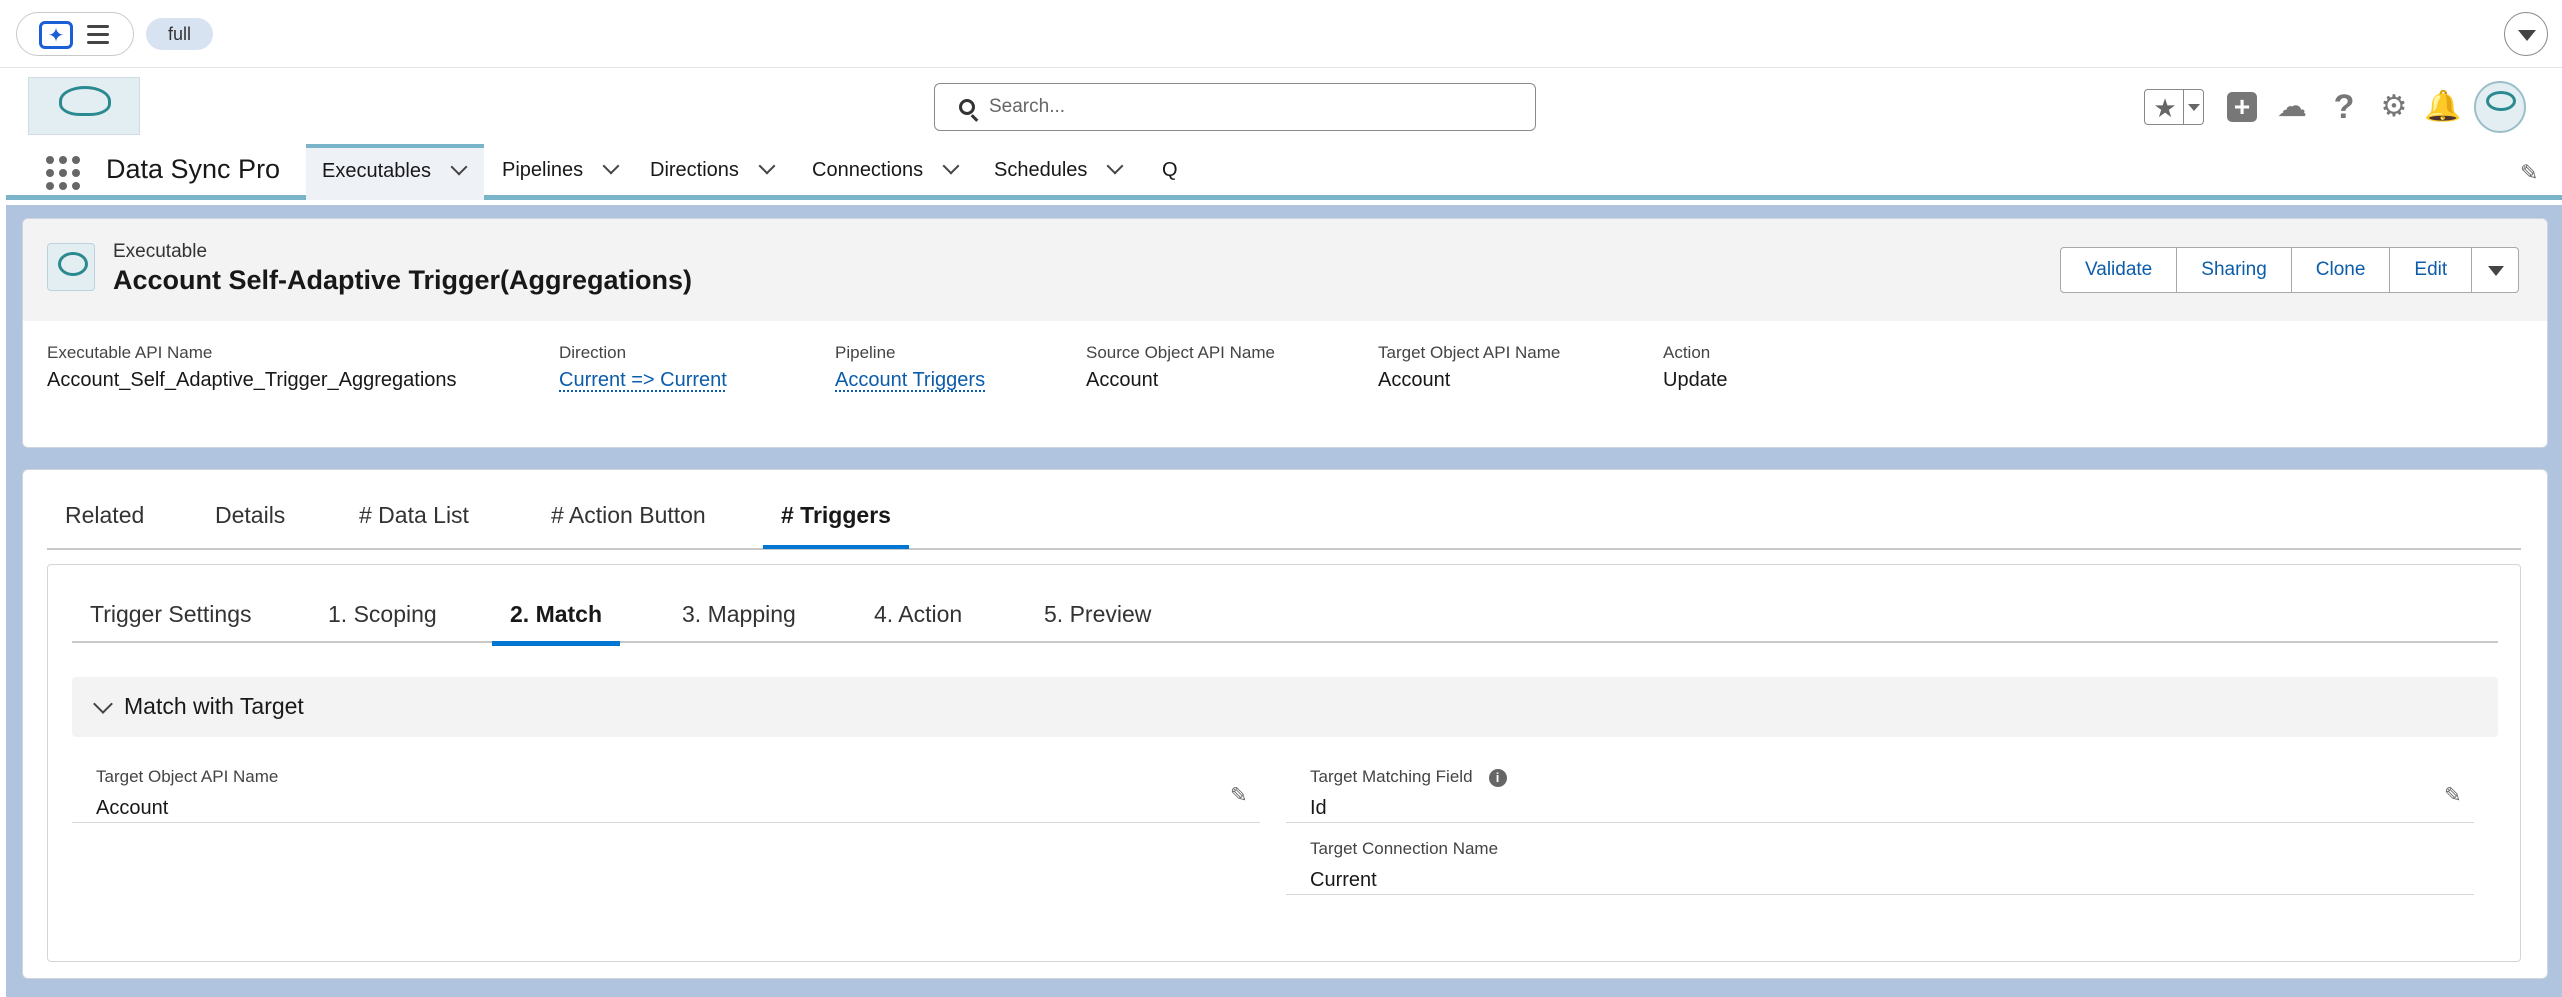 The height and width of the screenshot is (997, 2562). I want to click on field-target-object: Target Object API Name Account, so click(1469, 367).